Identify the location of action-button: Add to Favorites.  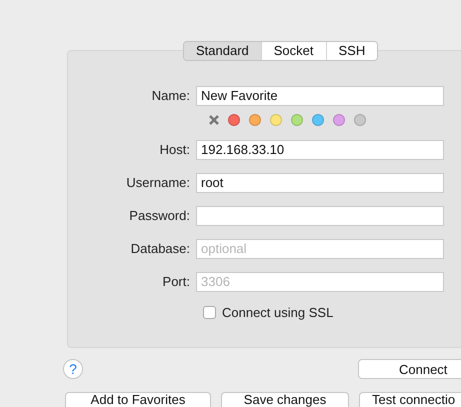
(138, 399).